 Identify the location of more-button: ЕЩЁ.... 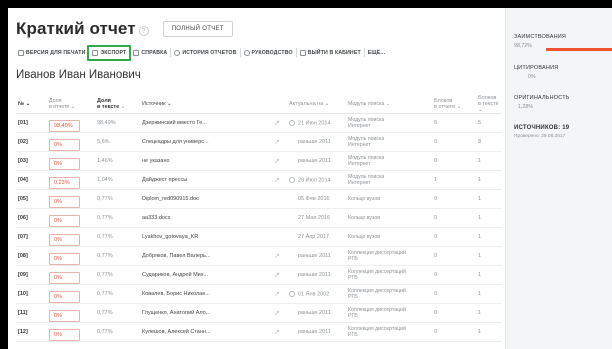
(376, 52).